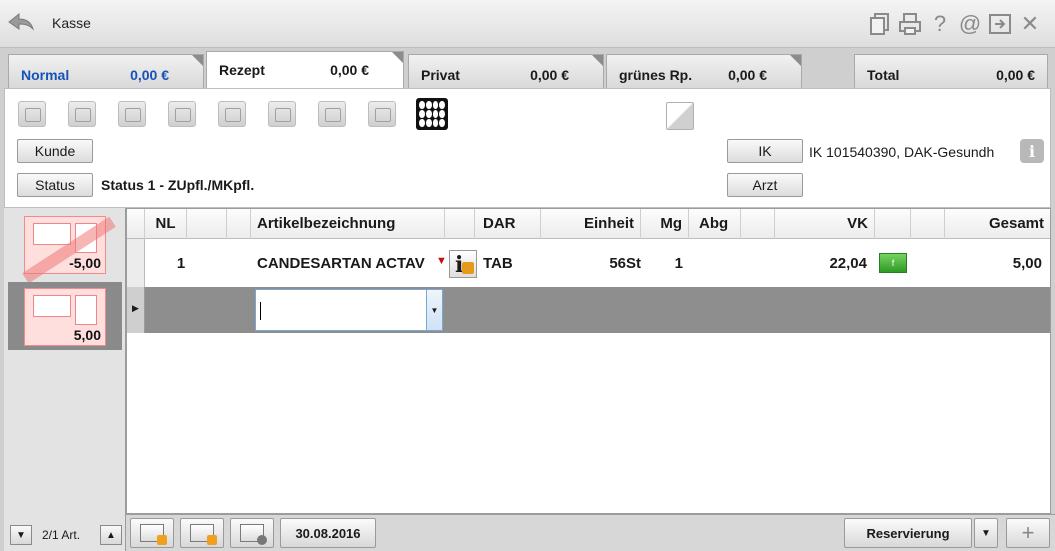 The height and width of the screenshot is (551, 1055). I want to click on status-button: Status, so click(55, 185).